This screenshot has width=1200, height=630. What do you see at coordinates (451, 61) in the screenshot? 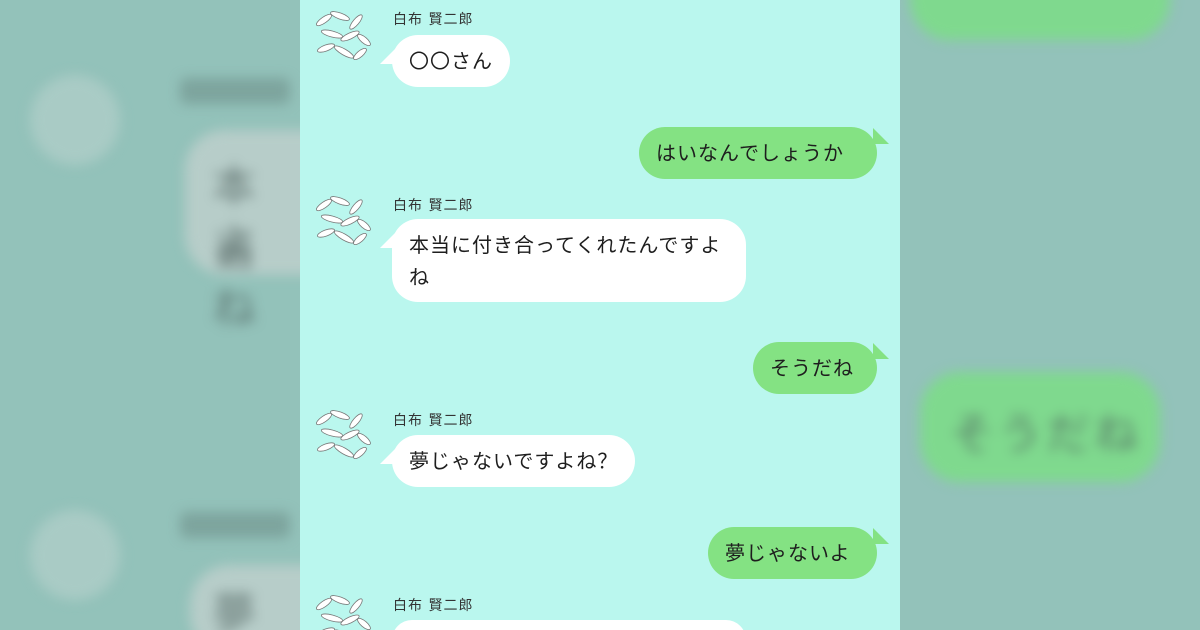
I see `message-bubble-incoming: 〇〇さん` at bounding box center [451, 61].